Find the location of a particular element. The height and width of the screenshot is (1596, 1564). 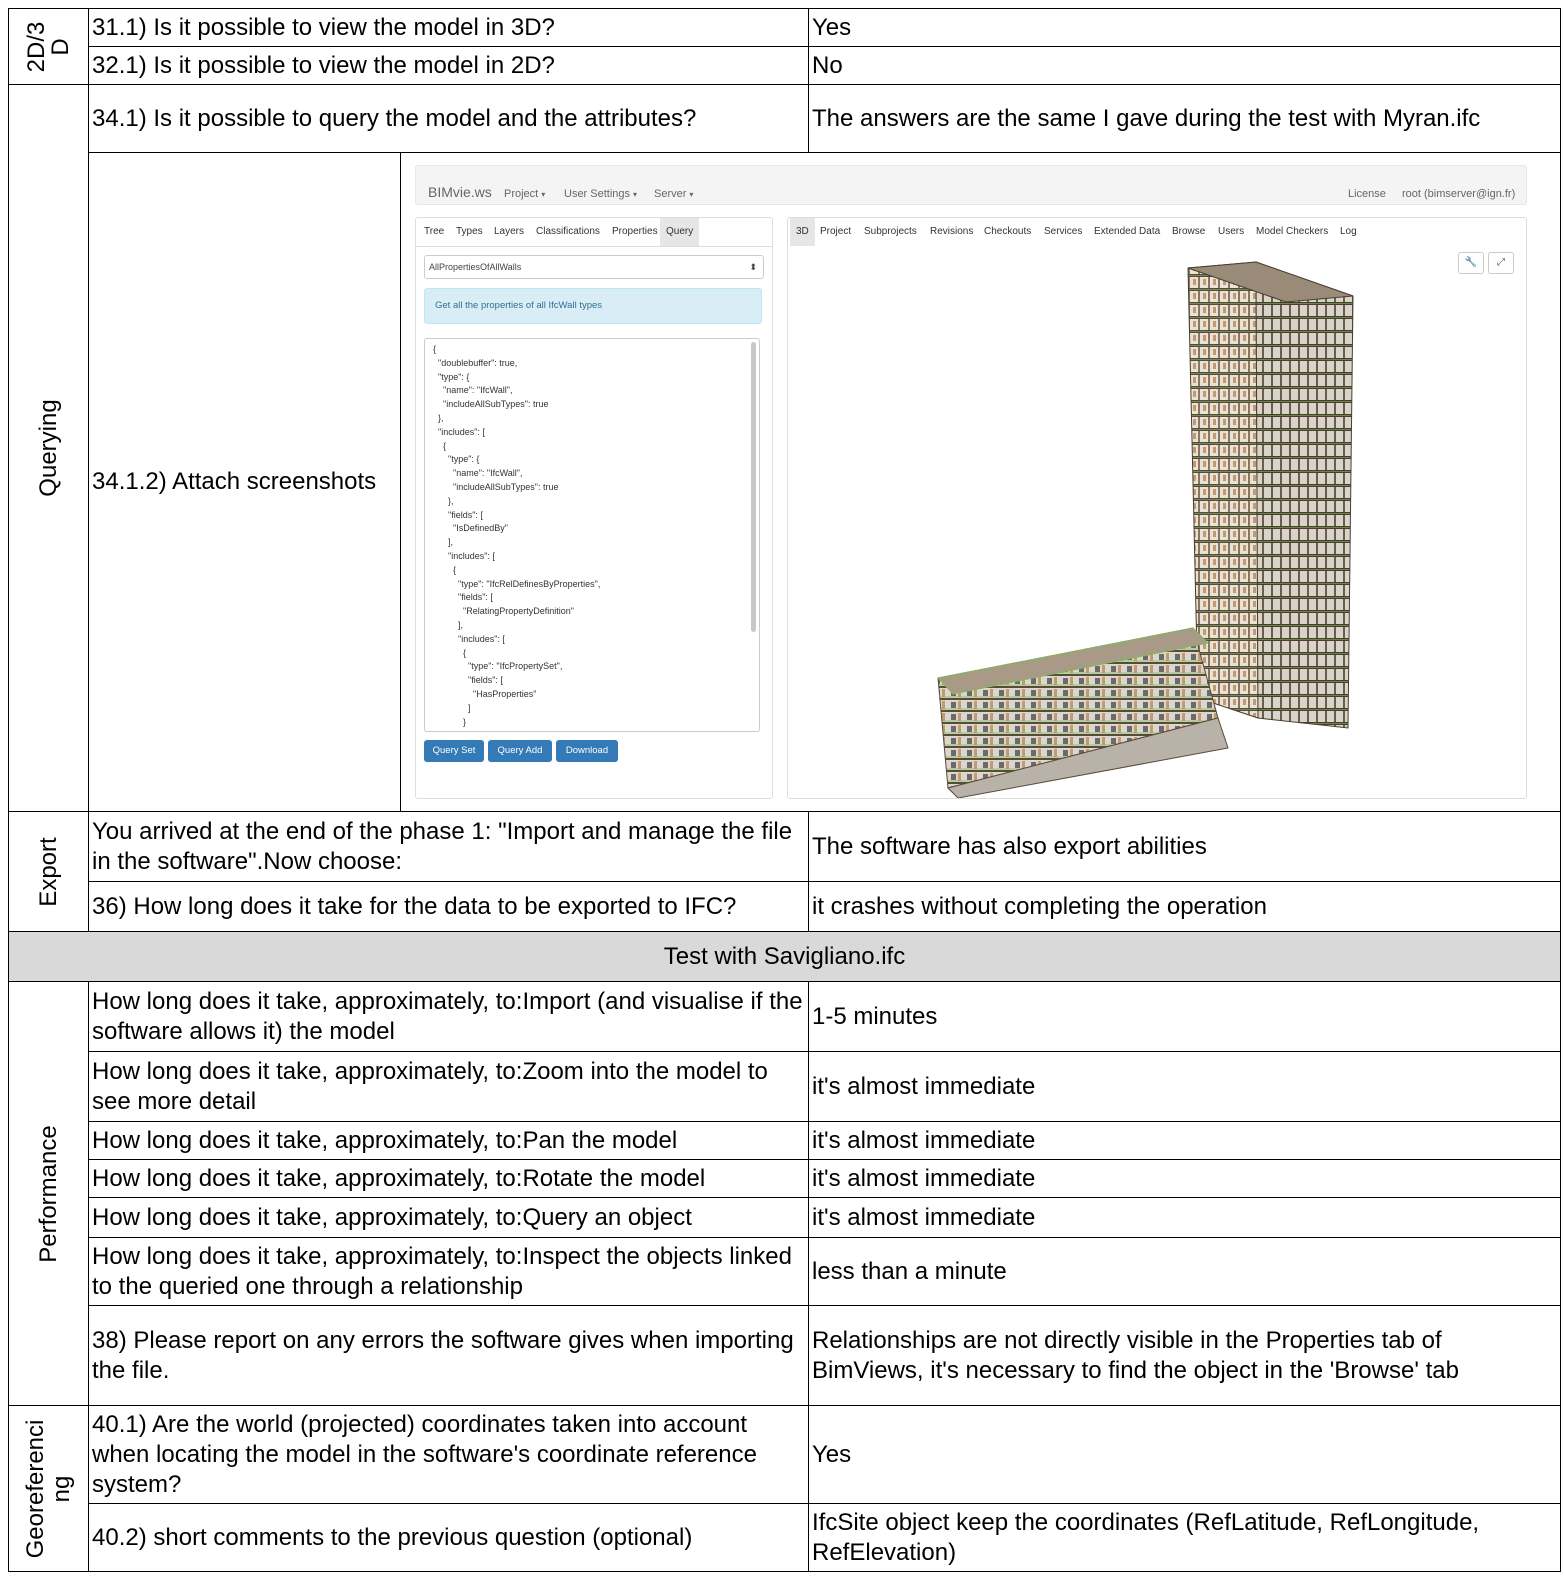

perf-answer-rotate: it's almost immediate is located at coordinates (1184, 1178).